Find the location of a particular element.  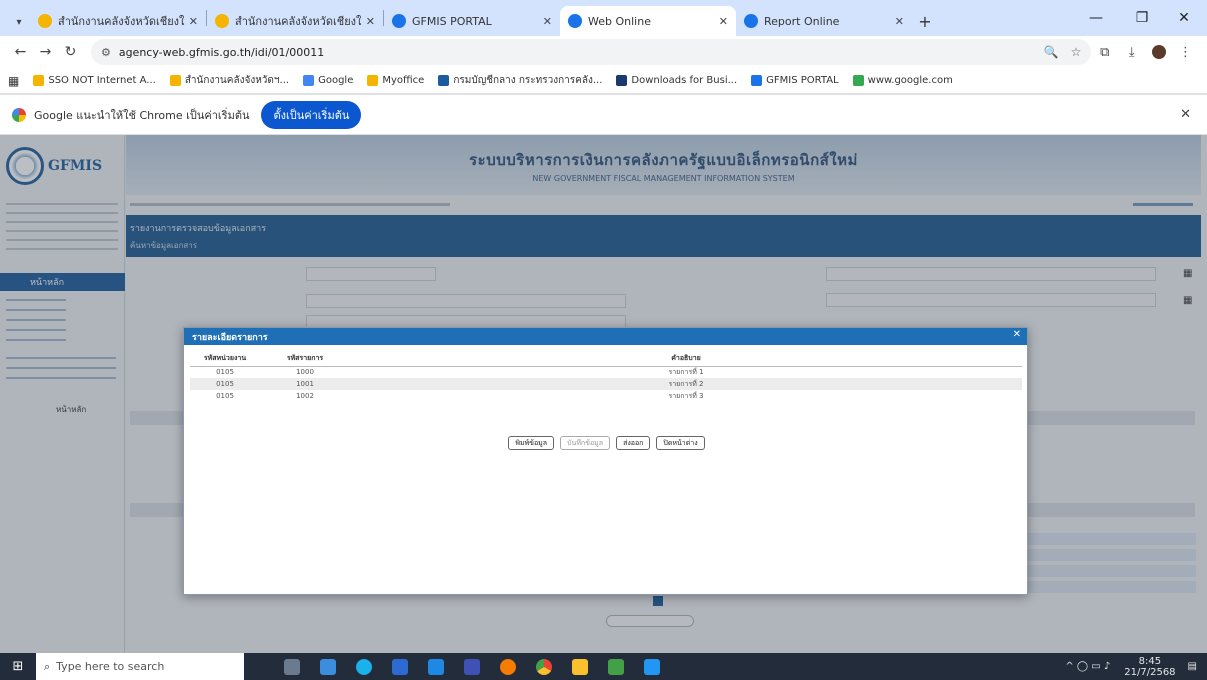

table-cell: 1000 is located at coordinates (305, 372).